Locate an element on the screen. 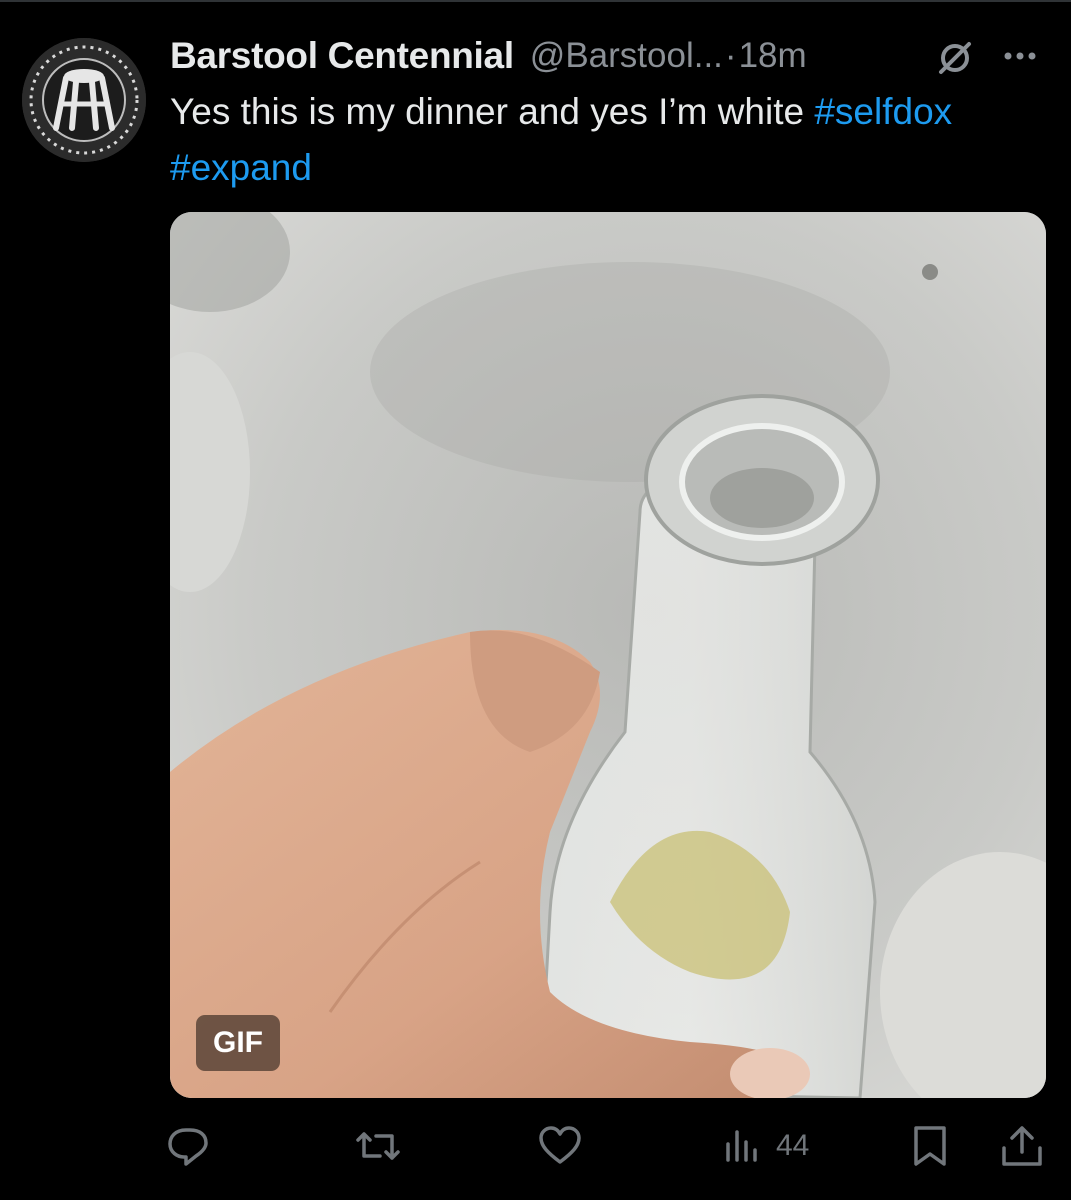 Image resolution: width=1071 pixels, height=1200 pixels. more-options-icon is located at coordinates (1020, 56).